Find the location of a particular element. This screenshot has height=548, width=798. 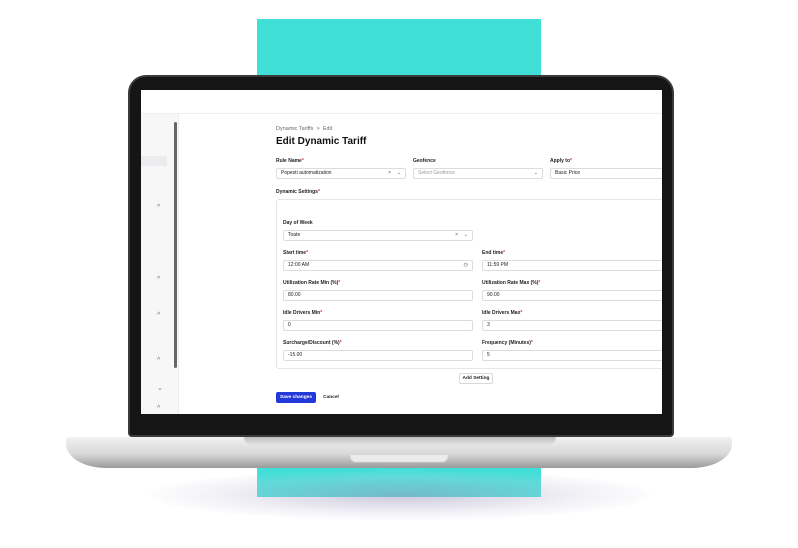

end-time-label: End time* is located at coordinates (493, 253).